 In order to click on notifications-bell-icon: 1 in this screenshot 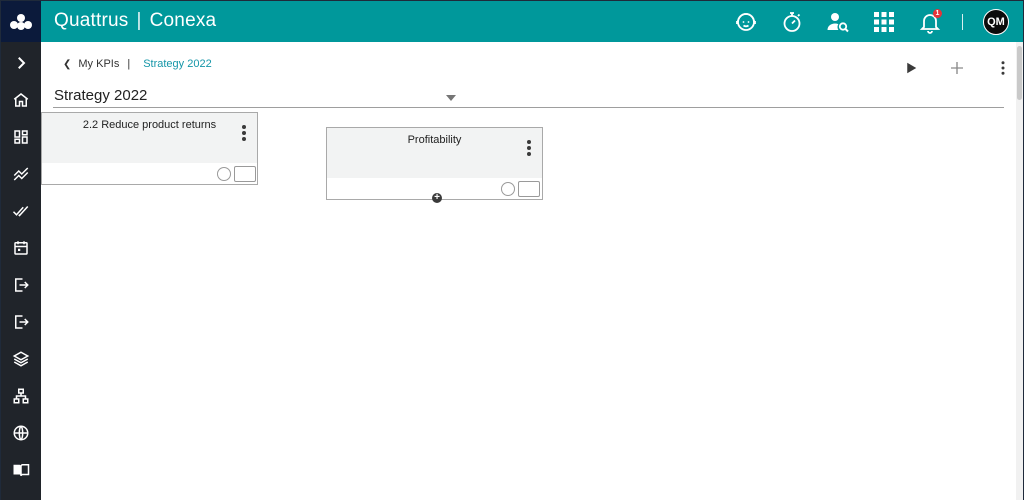, I will do `click(930, 21)`.